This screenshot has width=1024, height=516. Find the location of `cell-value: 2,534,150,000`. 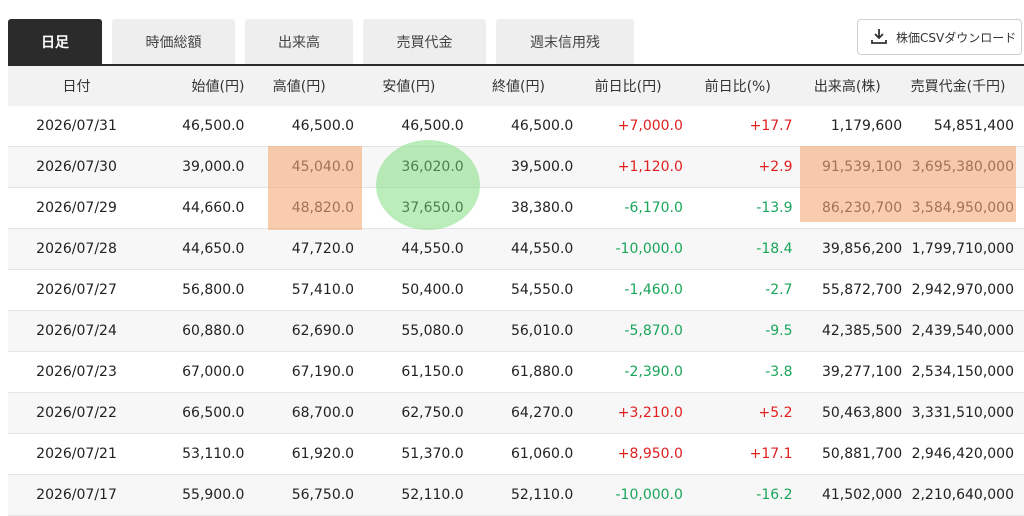

cell-value: 2,534,150,000 is located at coordinates (963, 372).